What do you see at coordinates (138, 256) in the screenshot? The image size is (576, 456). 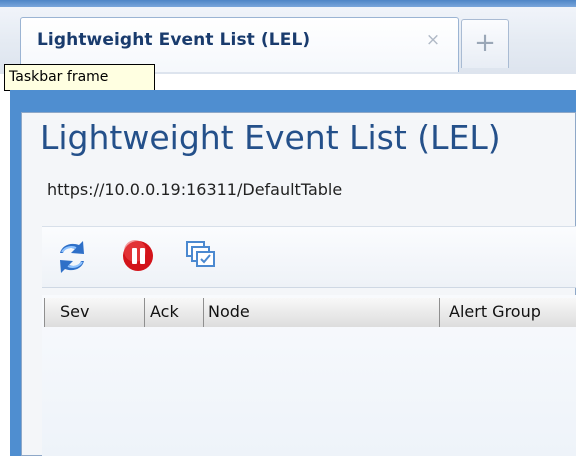 I see `pause-icon` at bounding box center [138, 256].